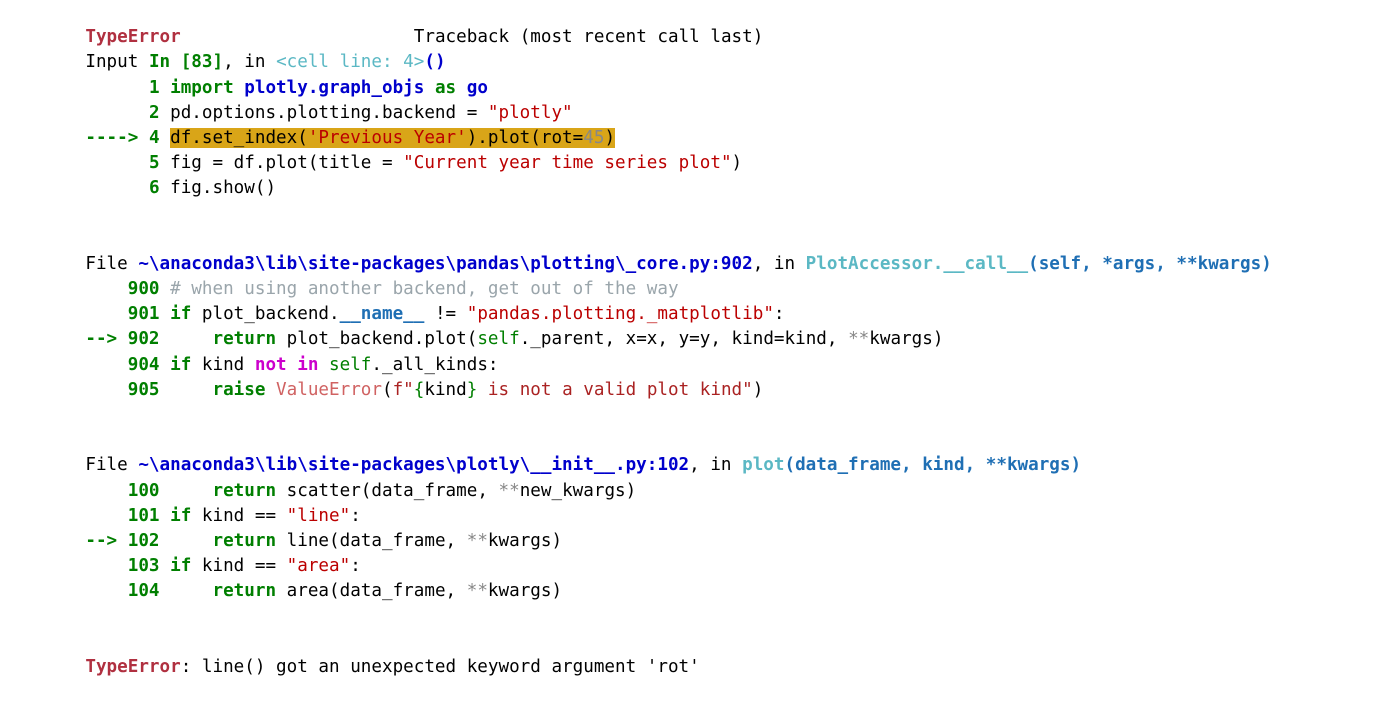 This screenshot has width=1392, height=705. What do you see at coordinates (143, 339) in the screenshot?
I see `line-number: 902` at bounding box center [143, 339].